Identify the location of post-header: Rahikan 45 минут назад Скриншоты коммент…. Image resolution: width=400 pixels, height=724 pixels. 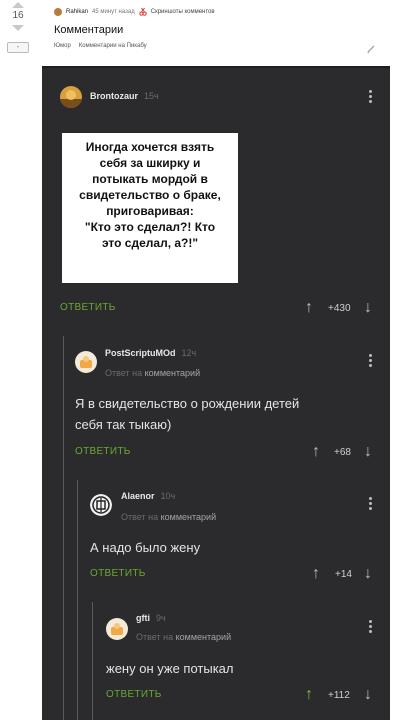
(216, 33).